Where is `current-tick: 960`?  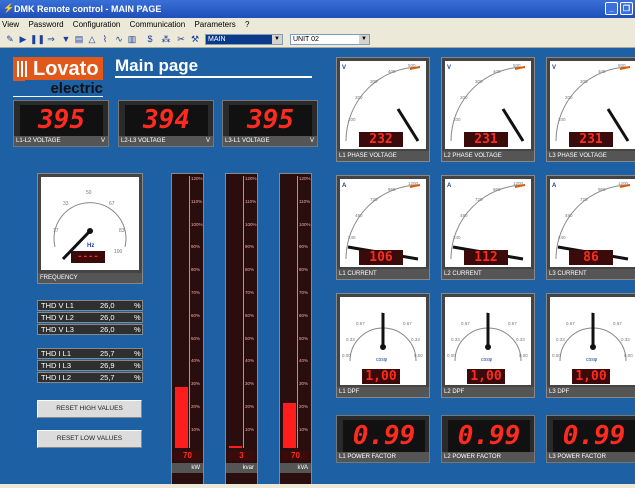 current-tick: 960 is located at coordinates (497, 189).